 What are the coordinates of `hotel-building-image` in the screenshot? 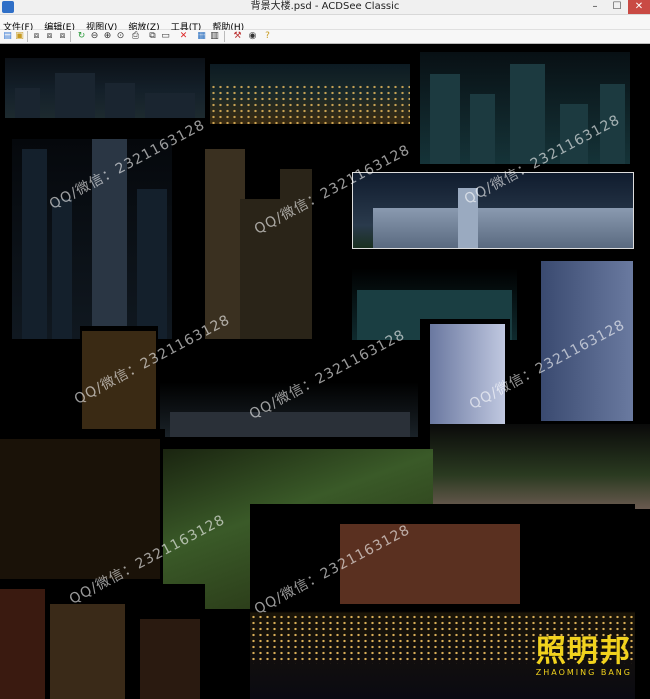 It's located at (465, 376).